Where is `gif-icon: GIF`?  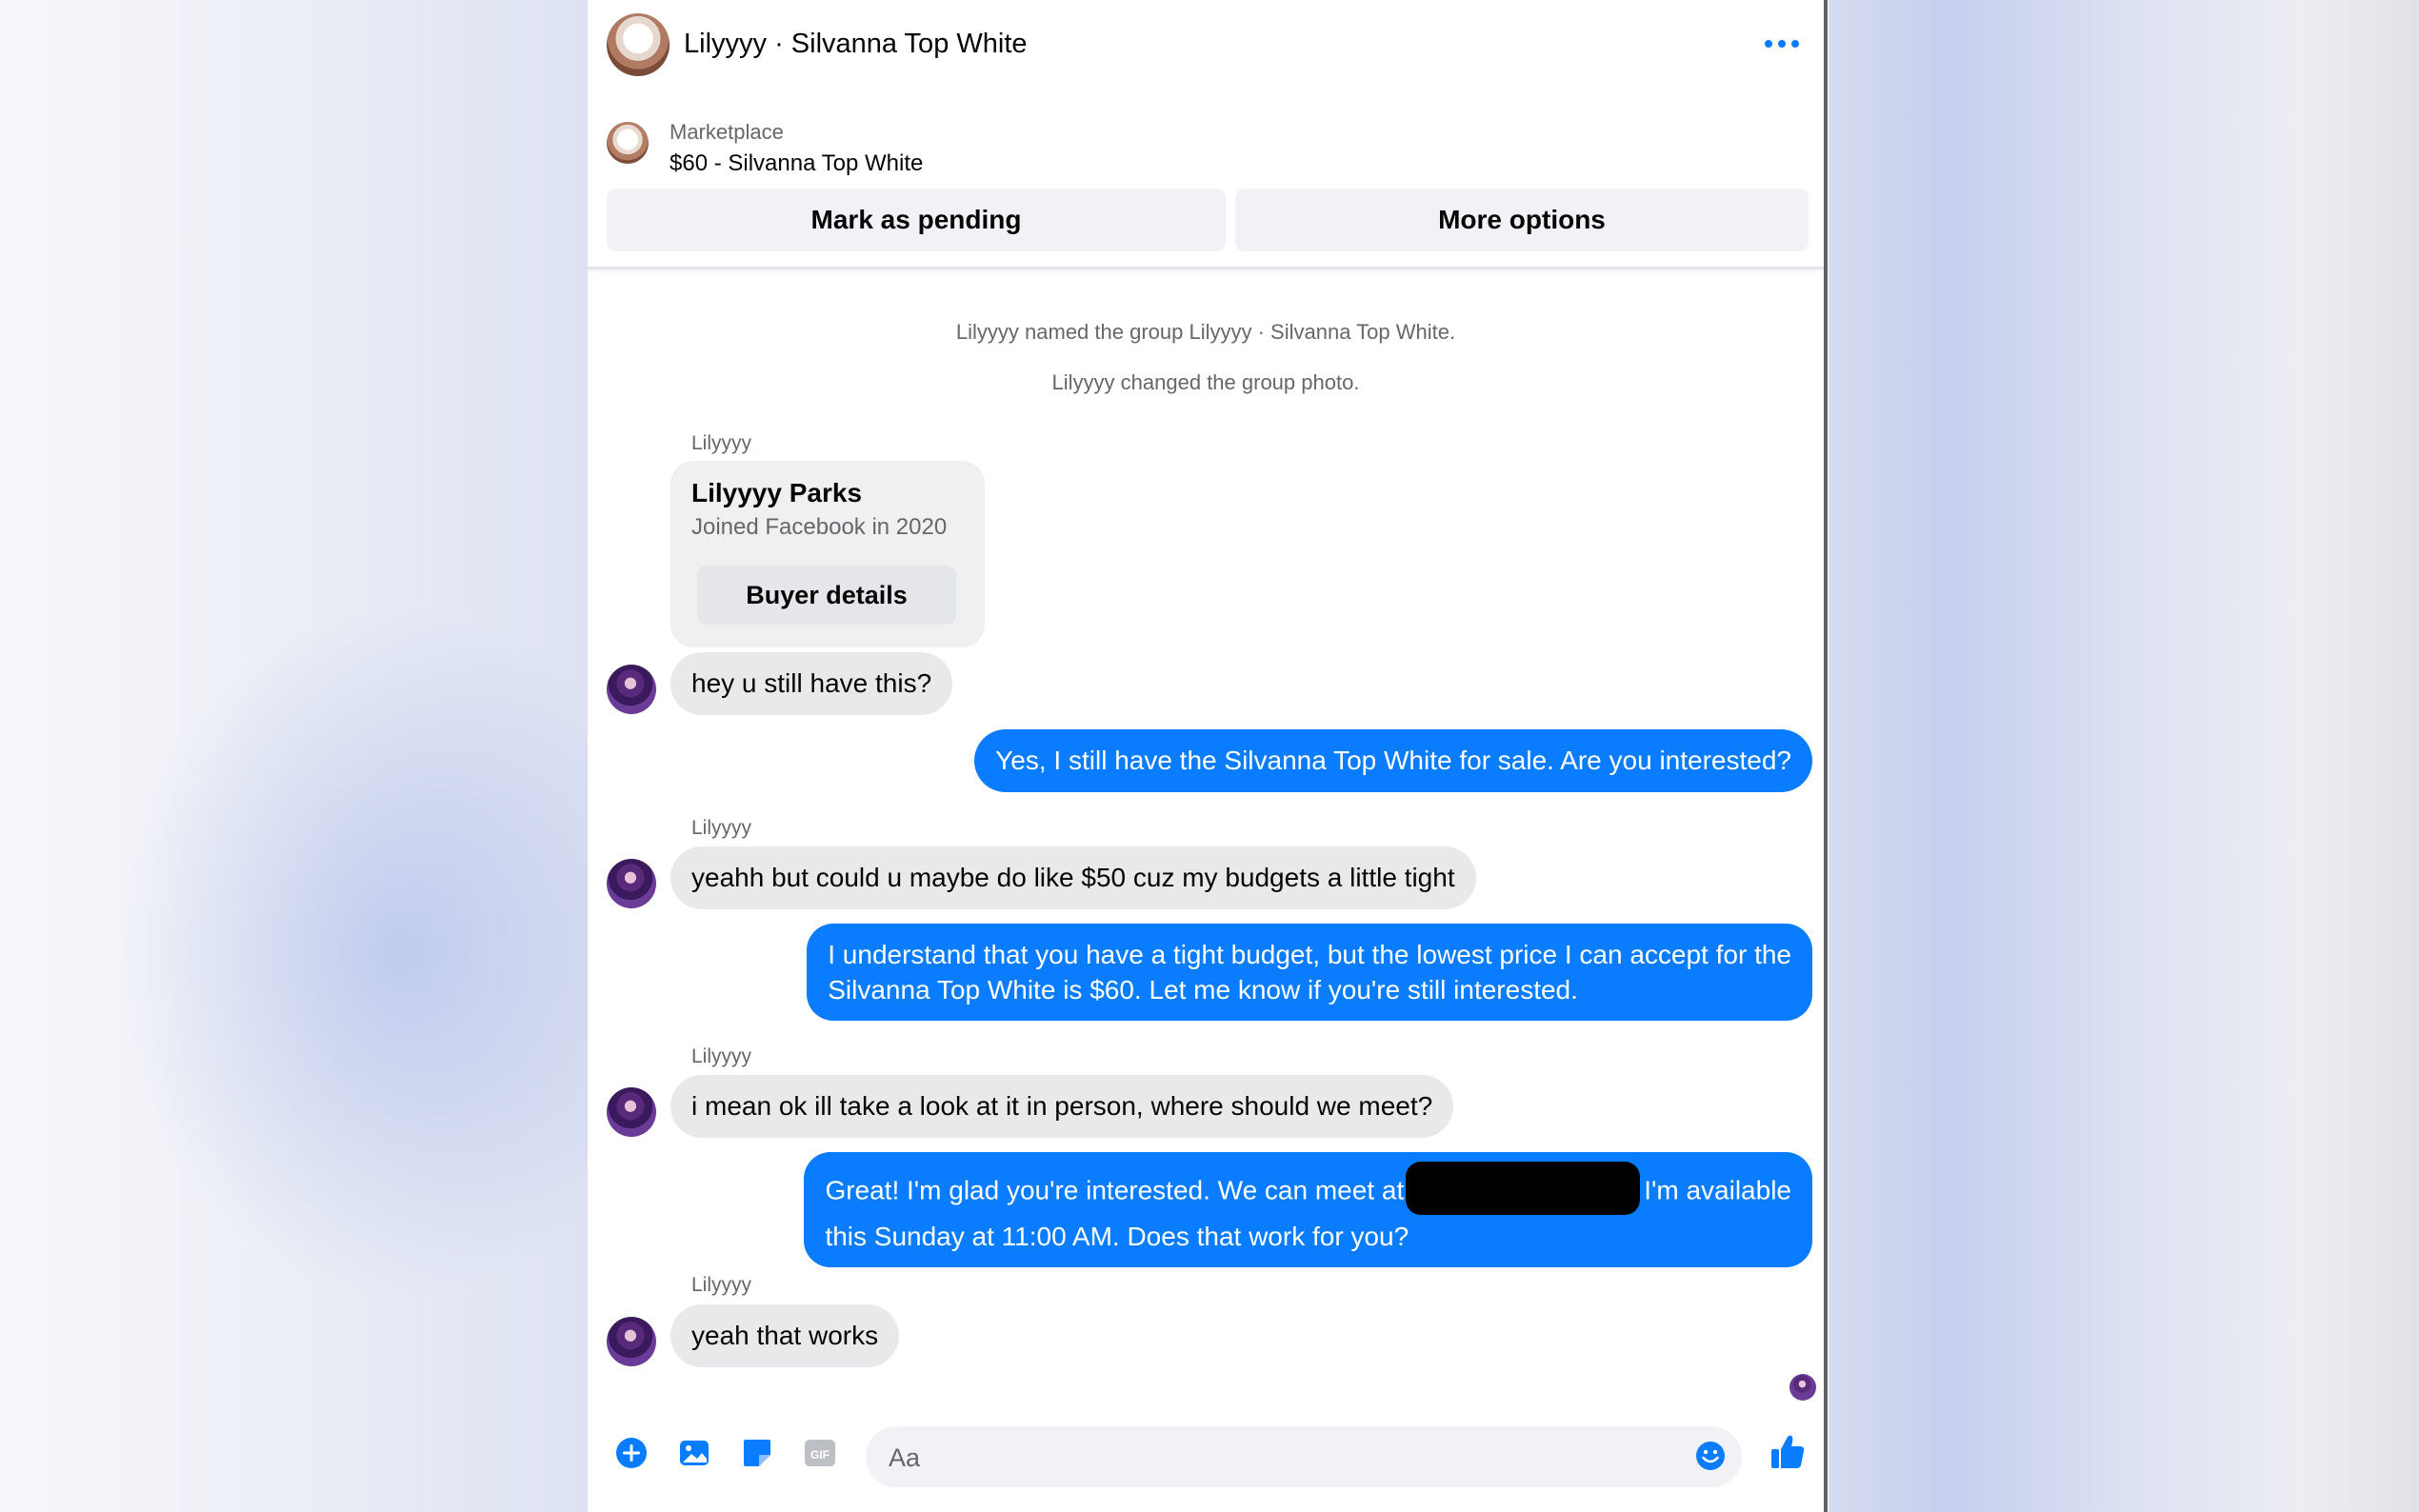 gif-icon: GIF is located at coordinates (820, 1453).